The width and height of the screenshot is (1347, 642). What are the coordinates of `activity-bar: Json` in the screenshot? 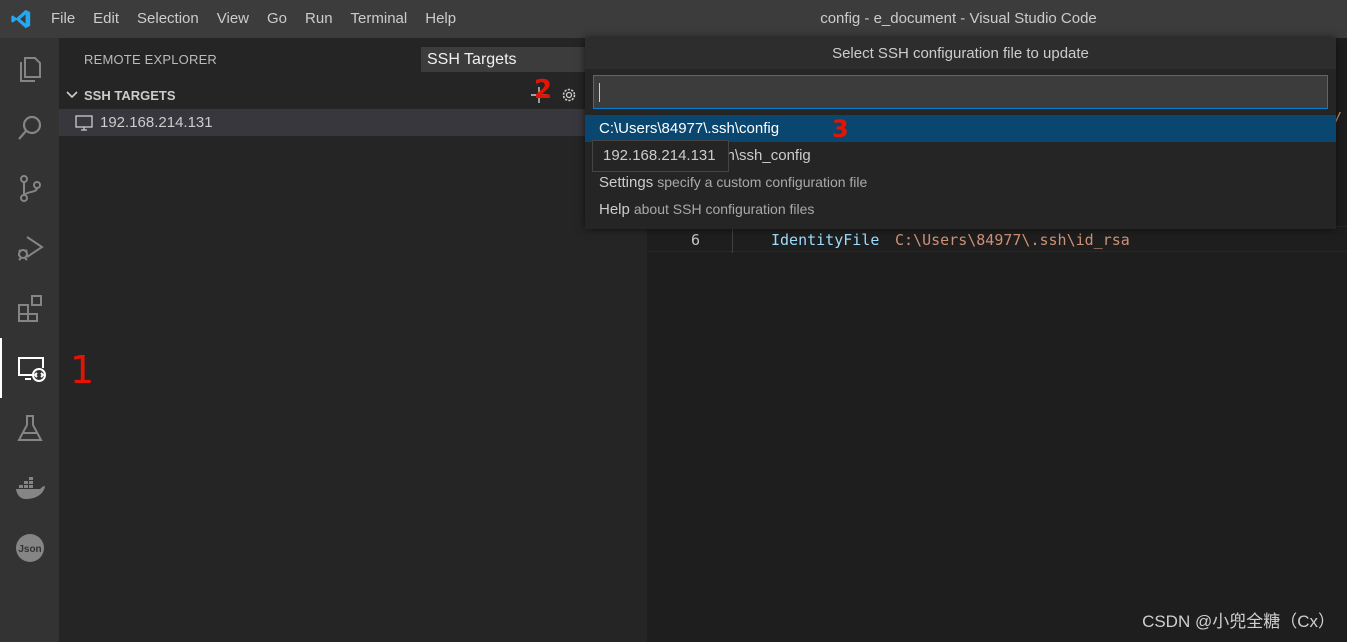 It's located at (29, 340).